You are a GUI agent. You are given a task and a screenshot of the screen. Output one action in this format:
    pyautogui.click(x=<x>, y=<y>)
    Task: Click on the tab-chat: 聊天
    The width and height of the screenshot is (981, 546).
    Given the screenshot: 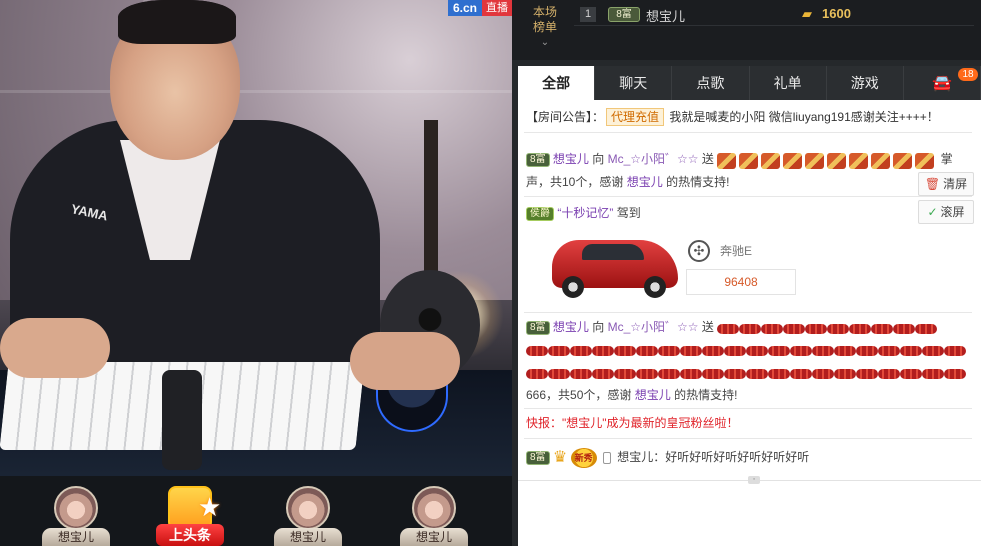 What is the action you would take?
    pyautogui.click(x=634, y=83)
    